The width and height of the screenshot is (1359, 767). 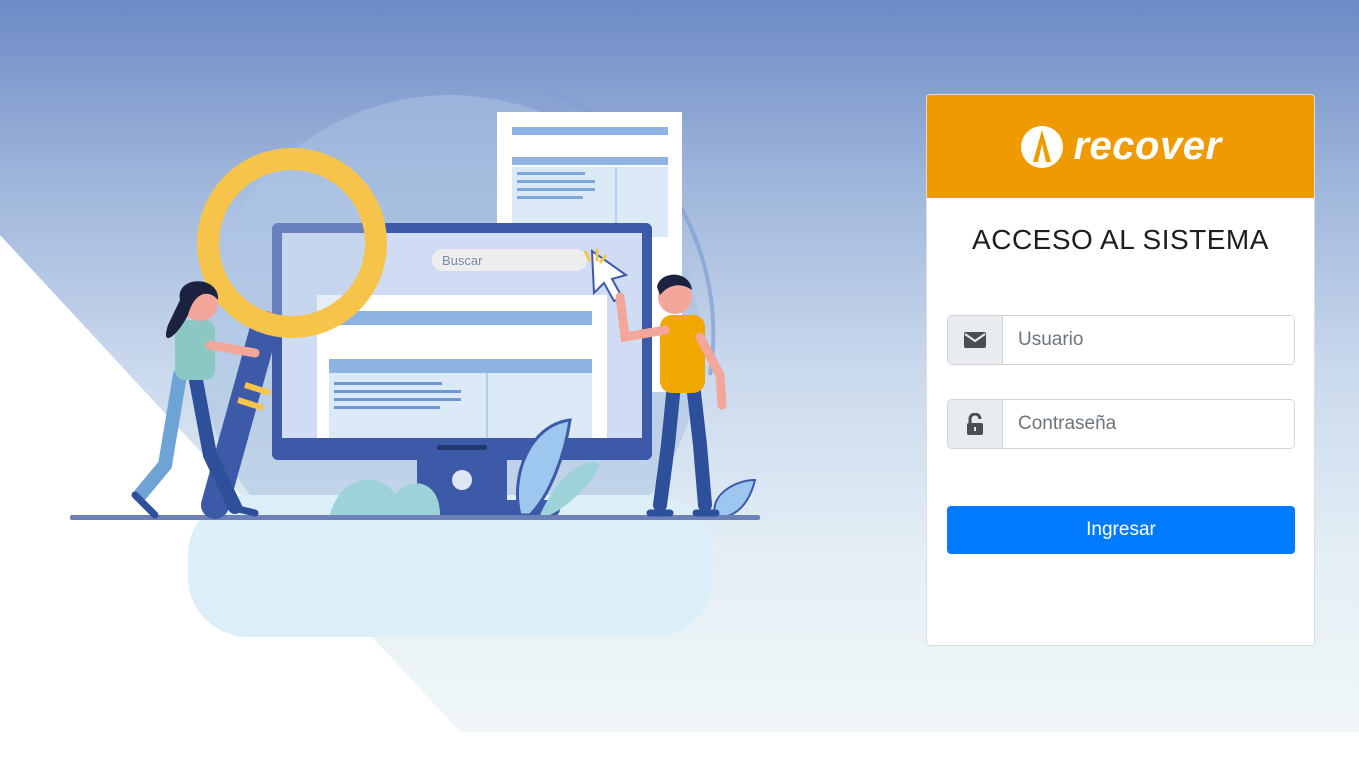 I want to click on login-button: Ingresar, so click(x=1121, y=530).